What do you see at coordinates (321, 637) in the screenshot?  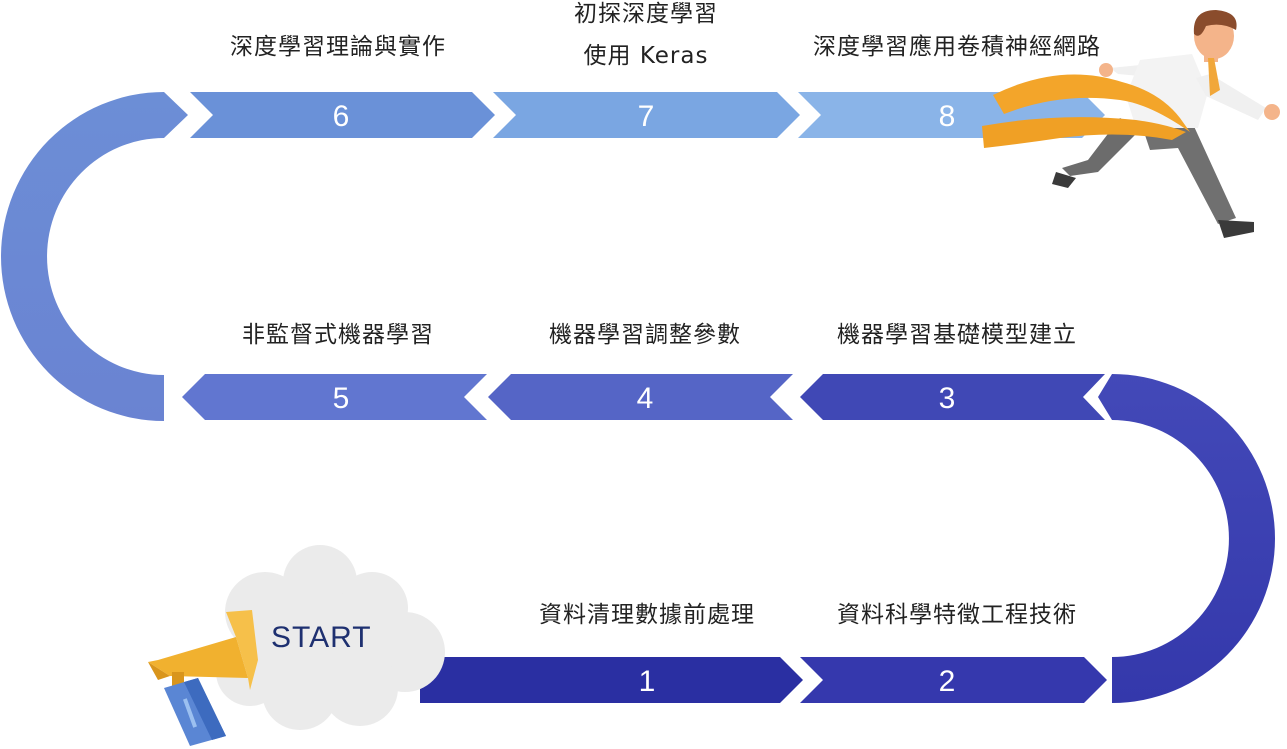 I see `start-label: START` at bounding box center [321, 637].